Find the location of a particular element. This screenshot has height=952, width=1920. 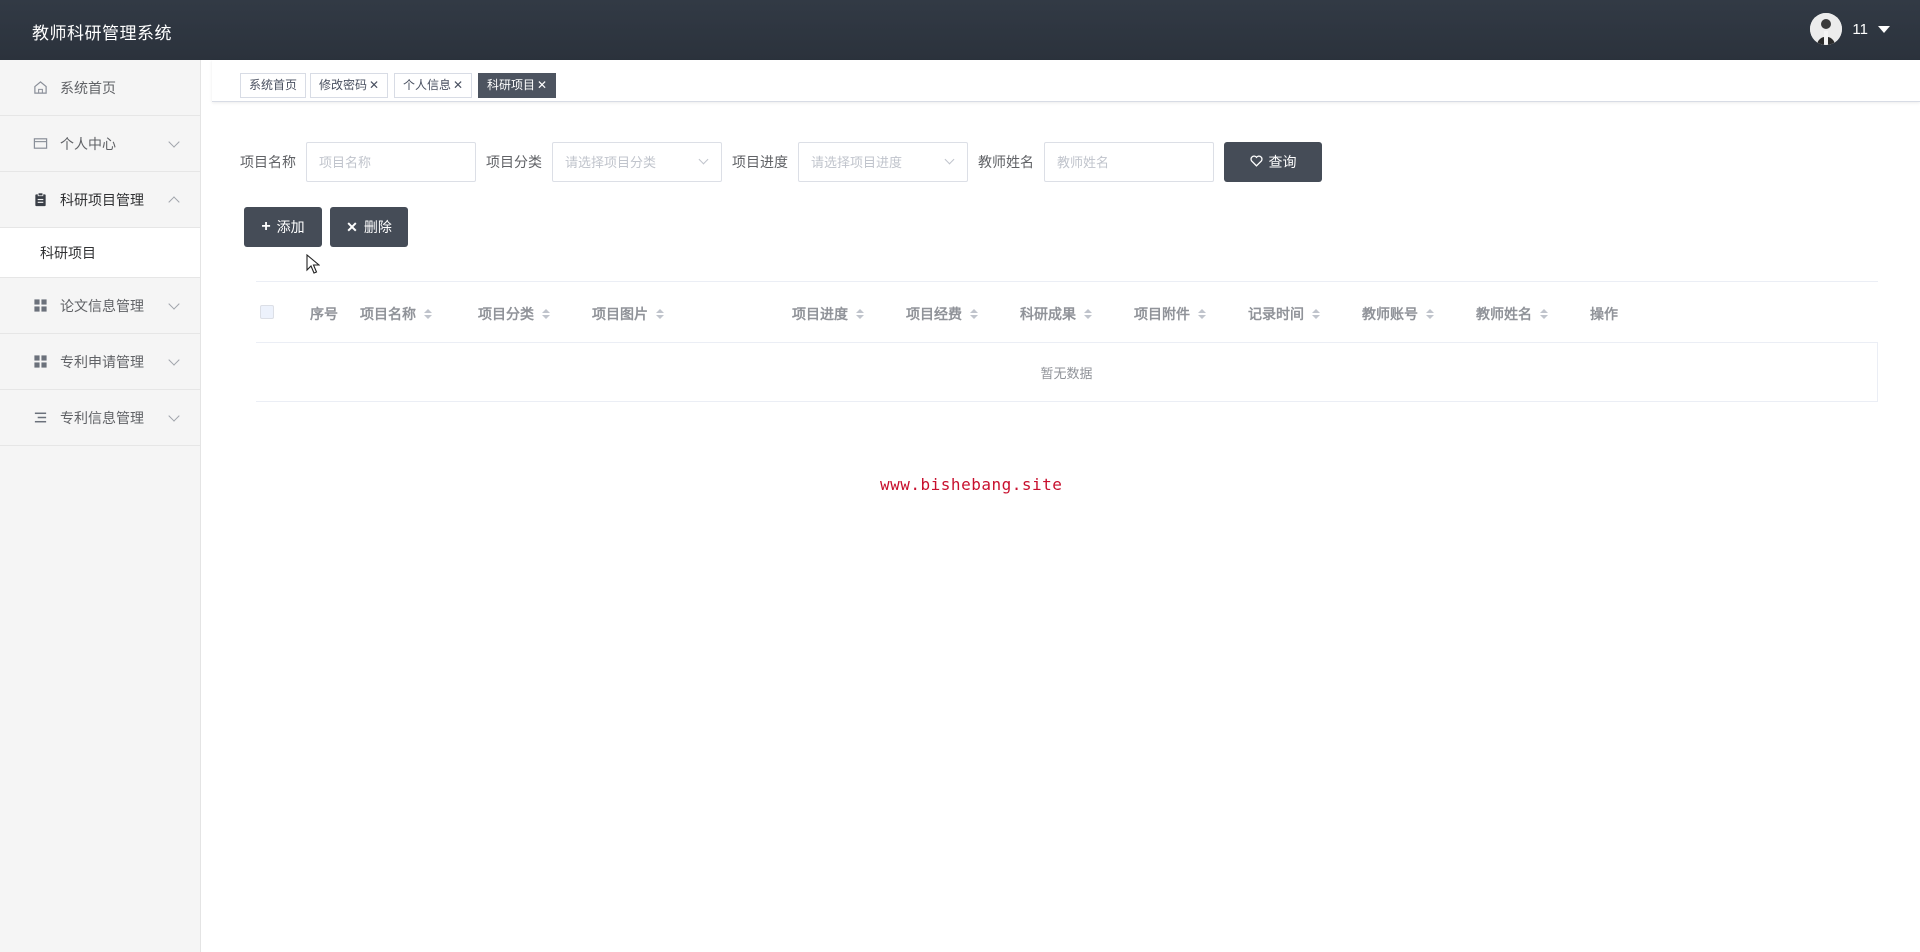

add-button-label: 添加 is located at coordinates (290, 227).